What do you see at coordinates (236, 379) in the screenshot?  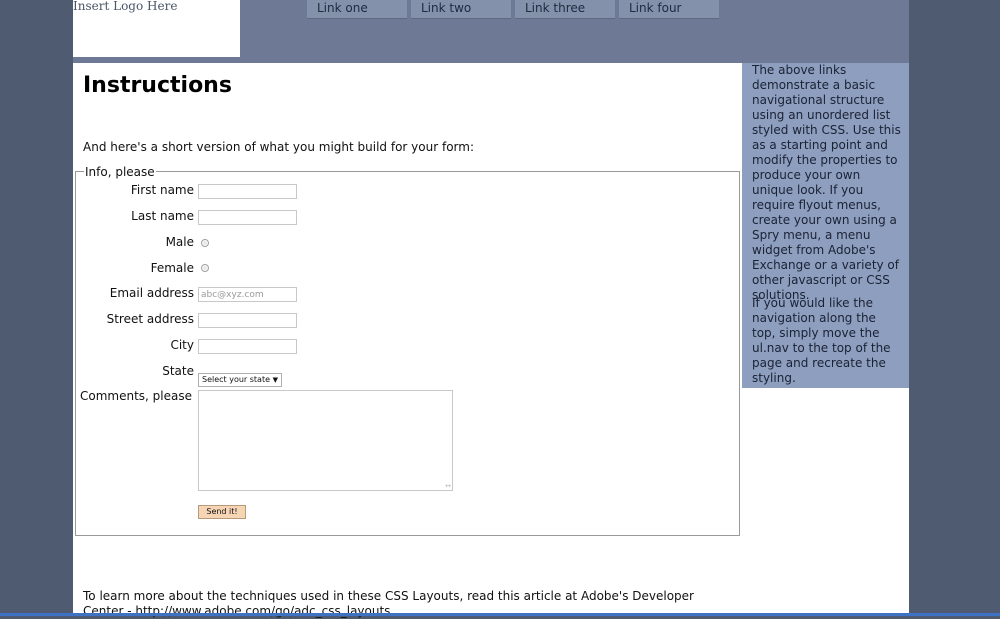 I see `state-select-value: Select your state` at bounding box center [236, 379].